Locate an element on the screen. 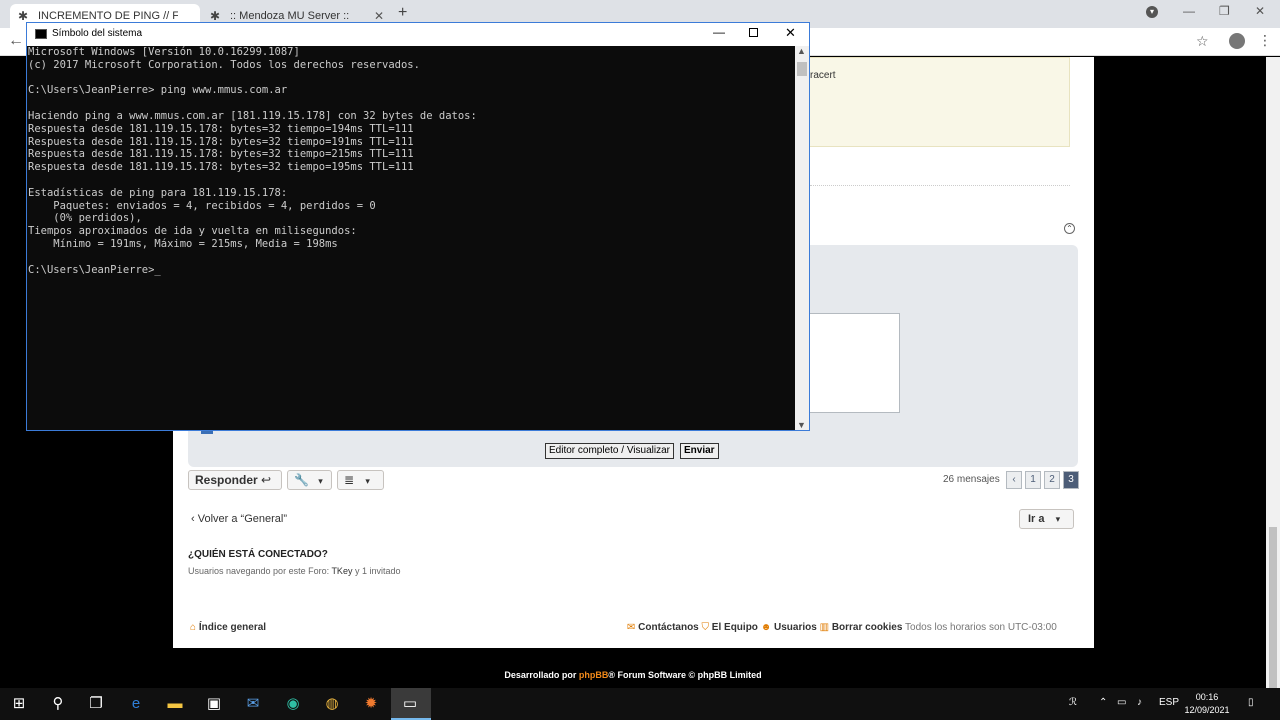 The image size is (1280, 720). tools-dropdown: 🔧 ▾ is located at coordinates (309, 480).